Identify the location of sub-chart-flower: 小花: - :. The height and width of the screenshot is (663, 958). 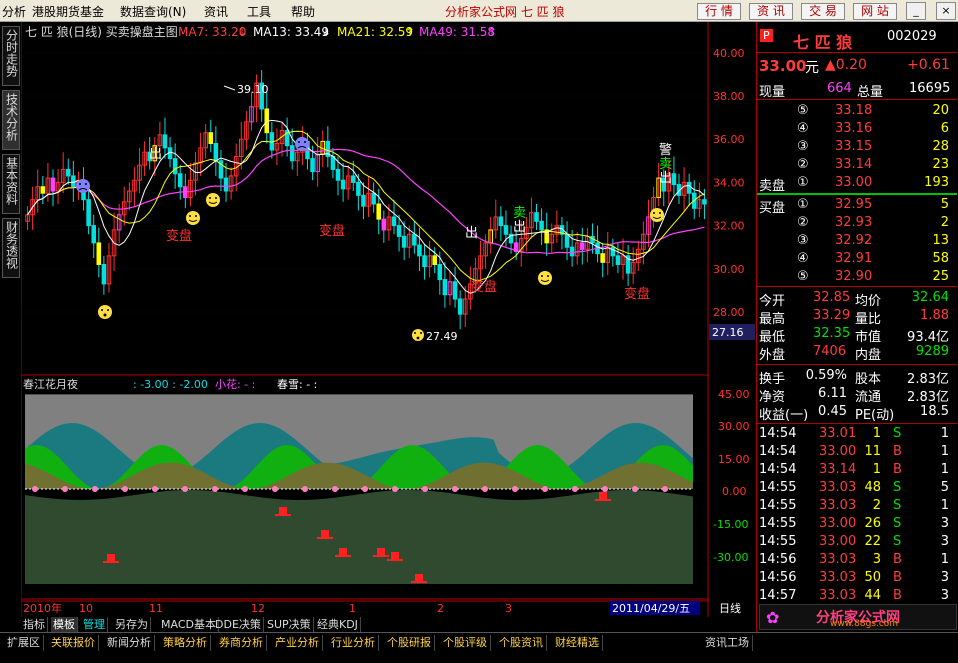
(235, 384).